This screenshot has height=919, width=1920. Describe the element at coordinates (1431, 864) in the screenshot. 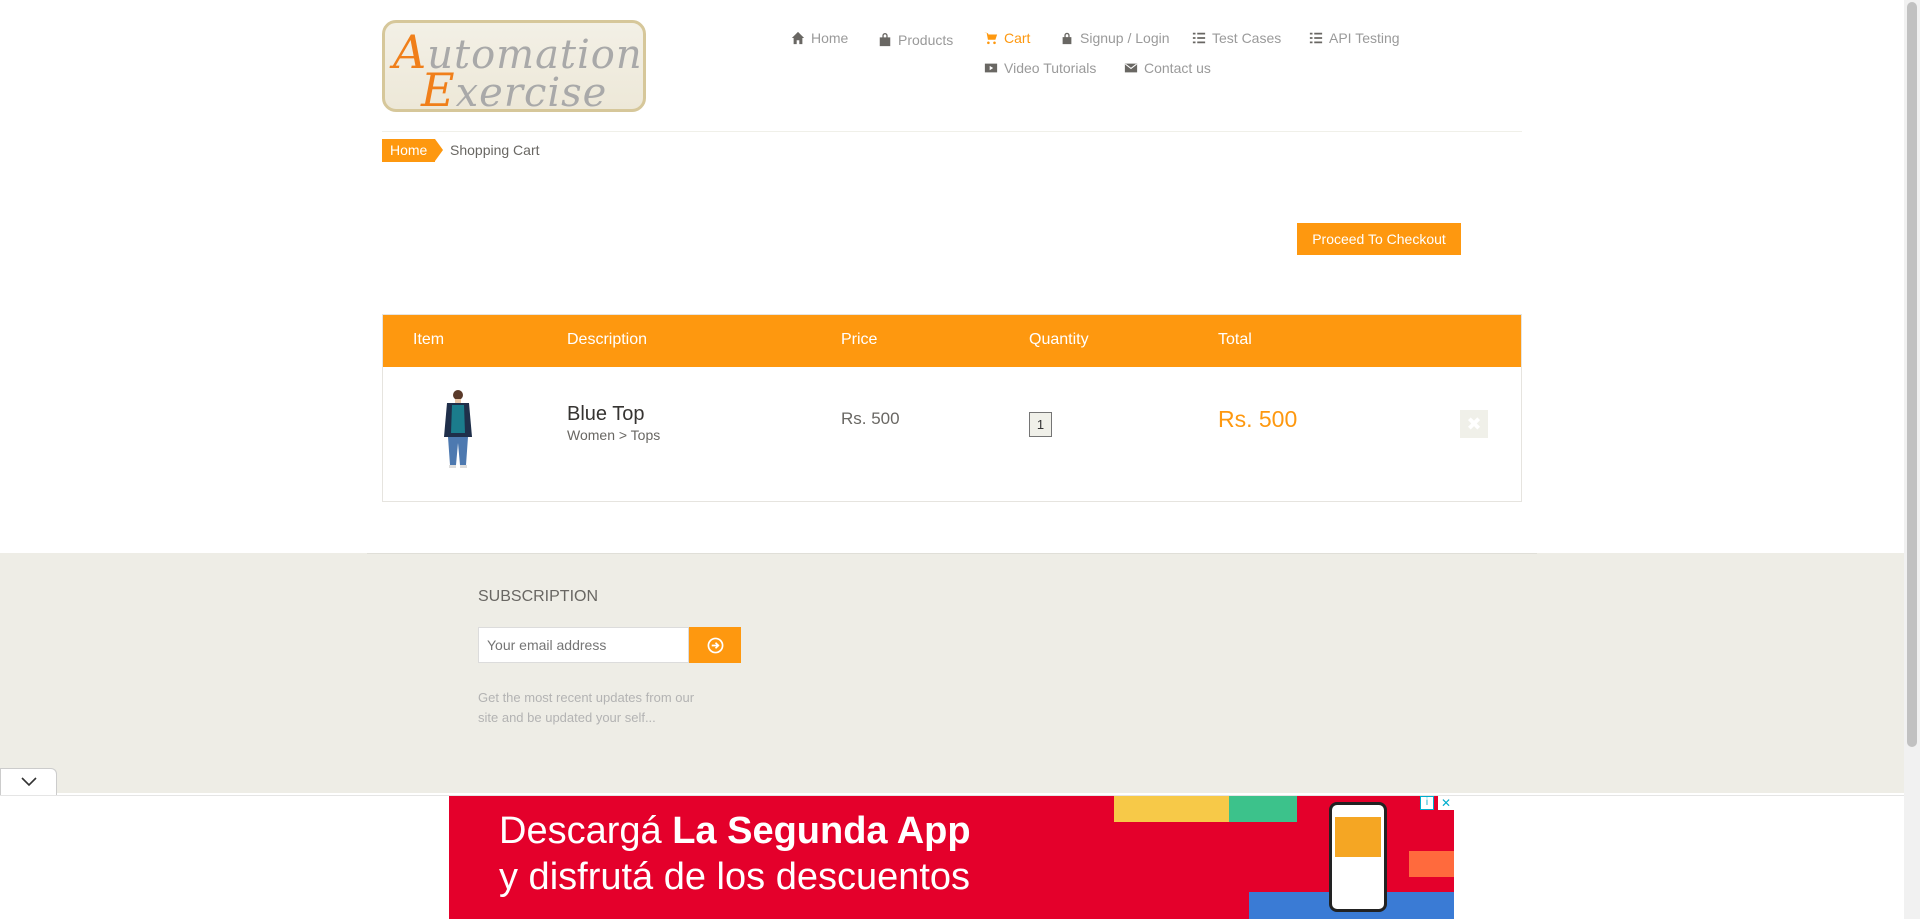

I see `ad-decor-orange` at that location.